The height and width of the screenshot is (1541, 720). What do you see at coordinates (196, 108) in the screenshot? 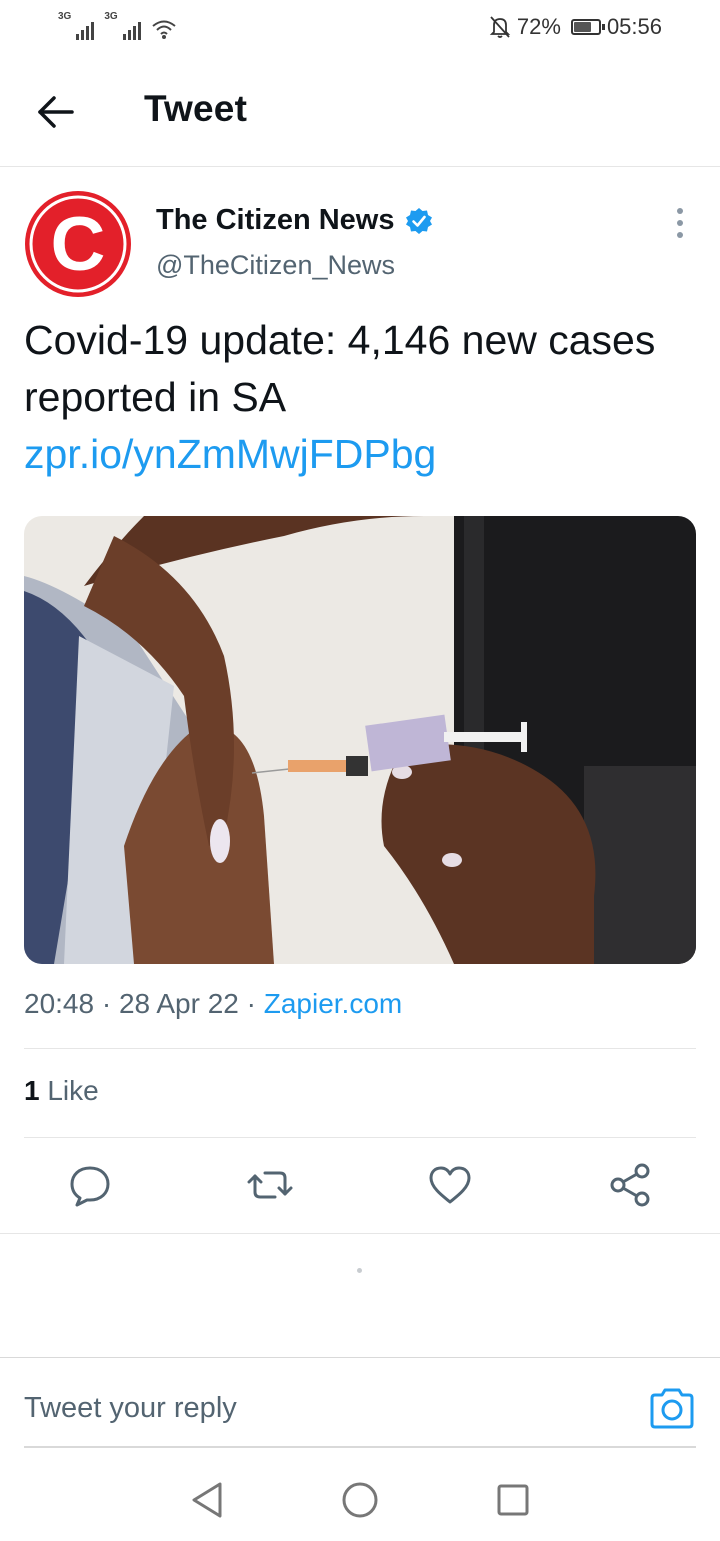
I see `page-title: Tweet` at bounding box center [196, 108].